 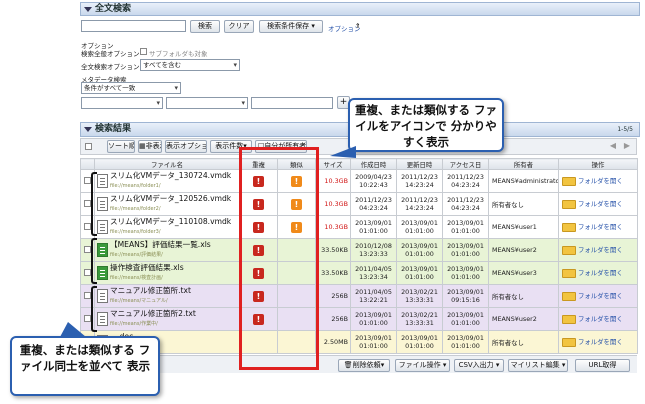 I want to click on sort-button: ソート順▾, so click(x=121, y=146).